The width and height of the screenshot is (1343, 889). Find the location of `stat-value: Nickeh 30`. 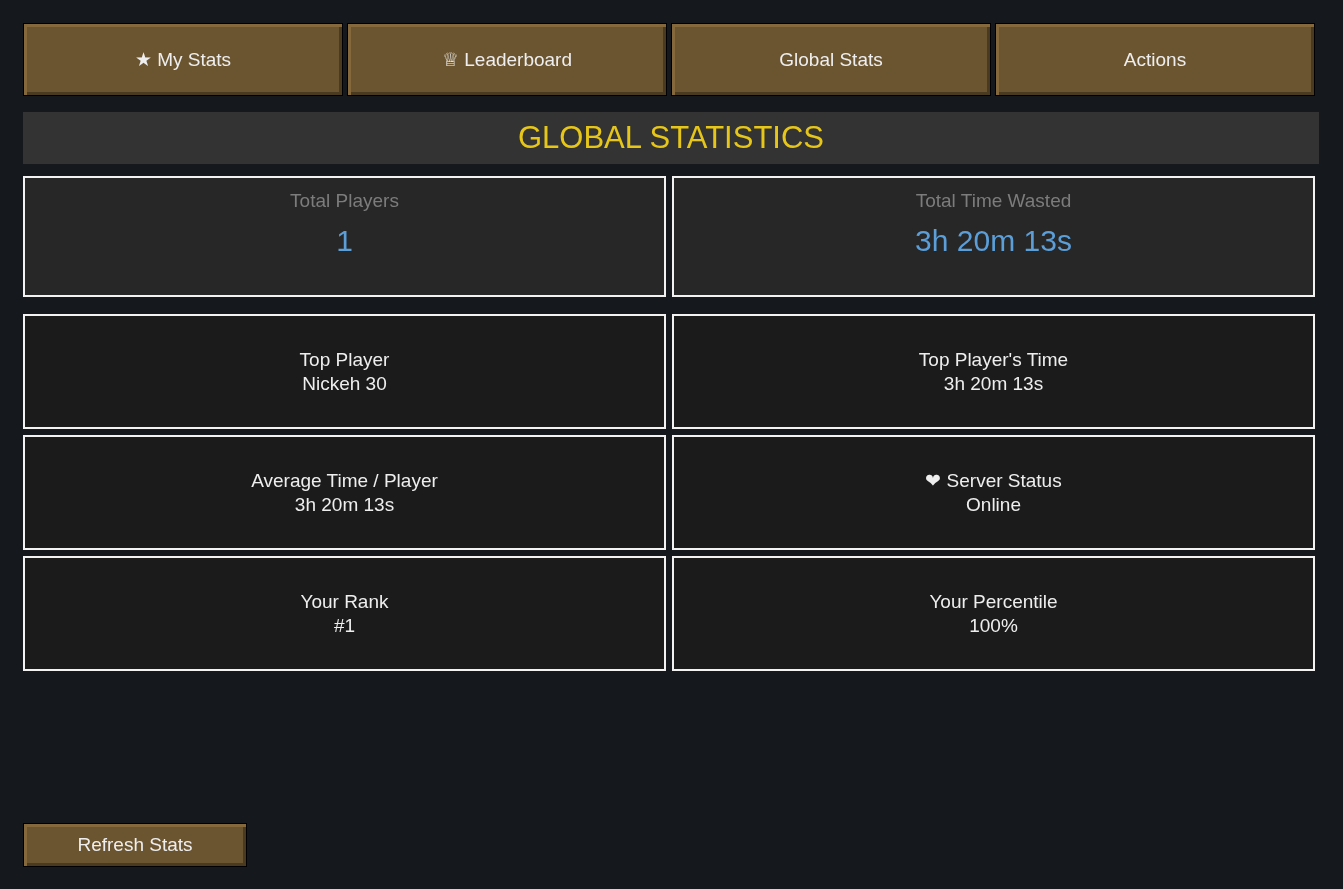

stat-value: Nickeh 30 is located at coordinates (344, 383).